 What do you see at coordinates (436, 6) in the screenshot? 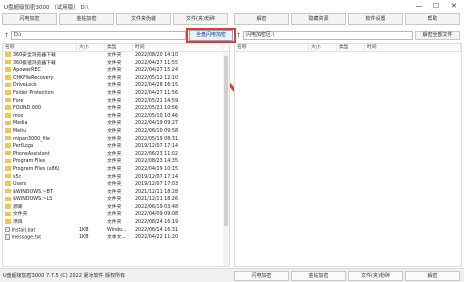
I see `maximize-button: ☐` at bounding box center [436, 6].